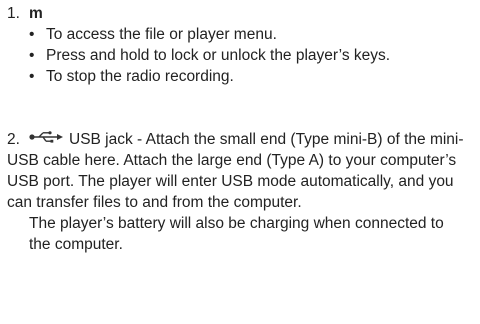  Describe the element at coordinates (13, 13) in the screenshot. I see `item-number: 1.` at that location.